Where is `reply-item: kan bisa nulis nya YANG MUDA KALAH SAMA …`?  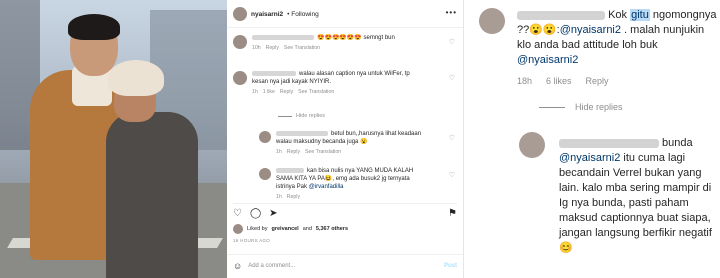
reply-item: kan bisa nulis nya YANG MUDA KALAH SAMA … is located at coordinates (342, 183).